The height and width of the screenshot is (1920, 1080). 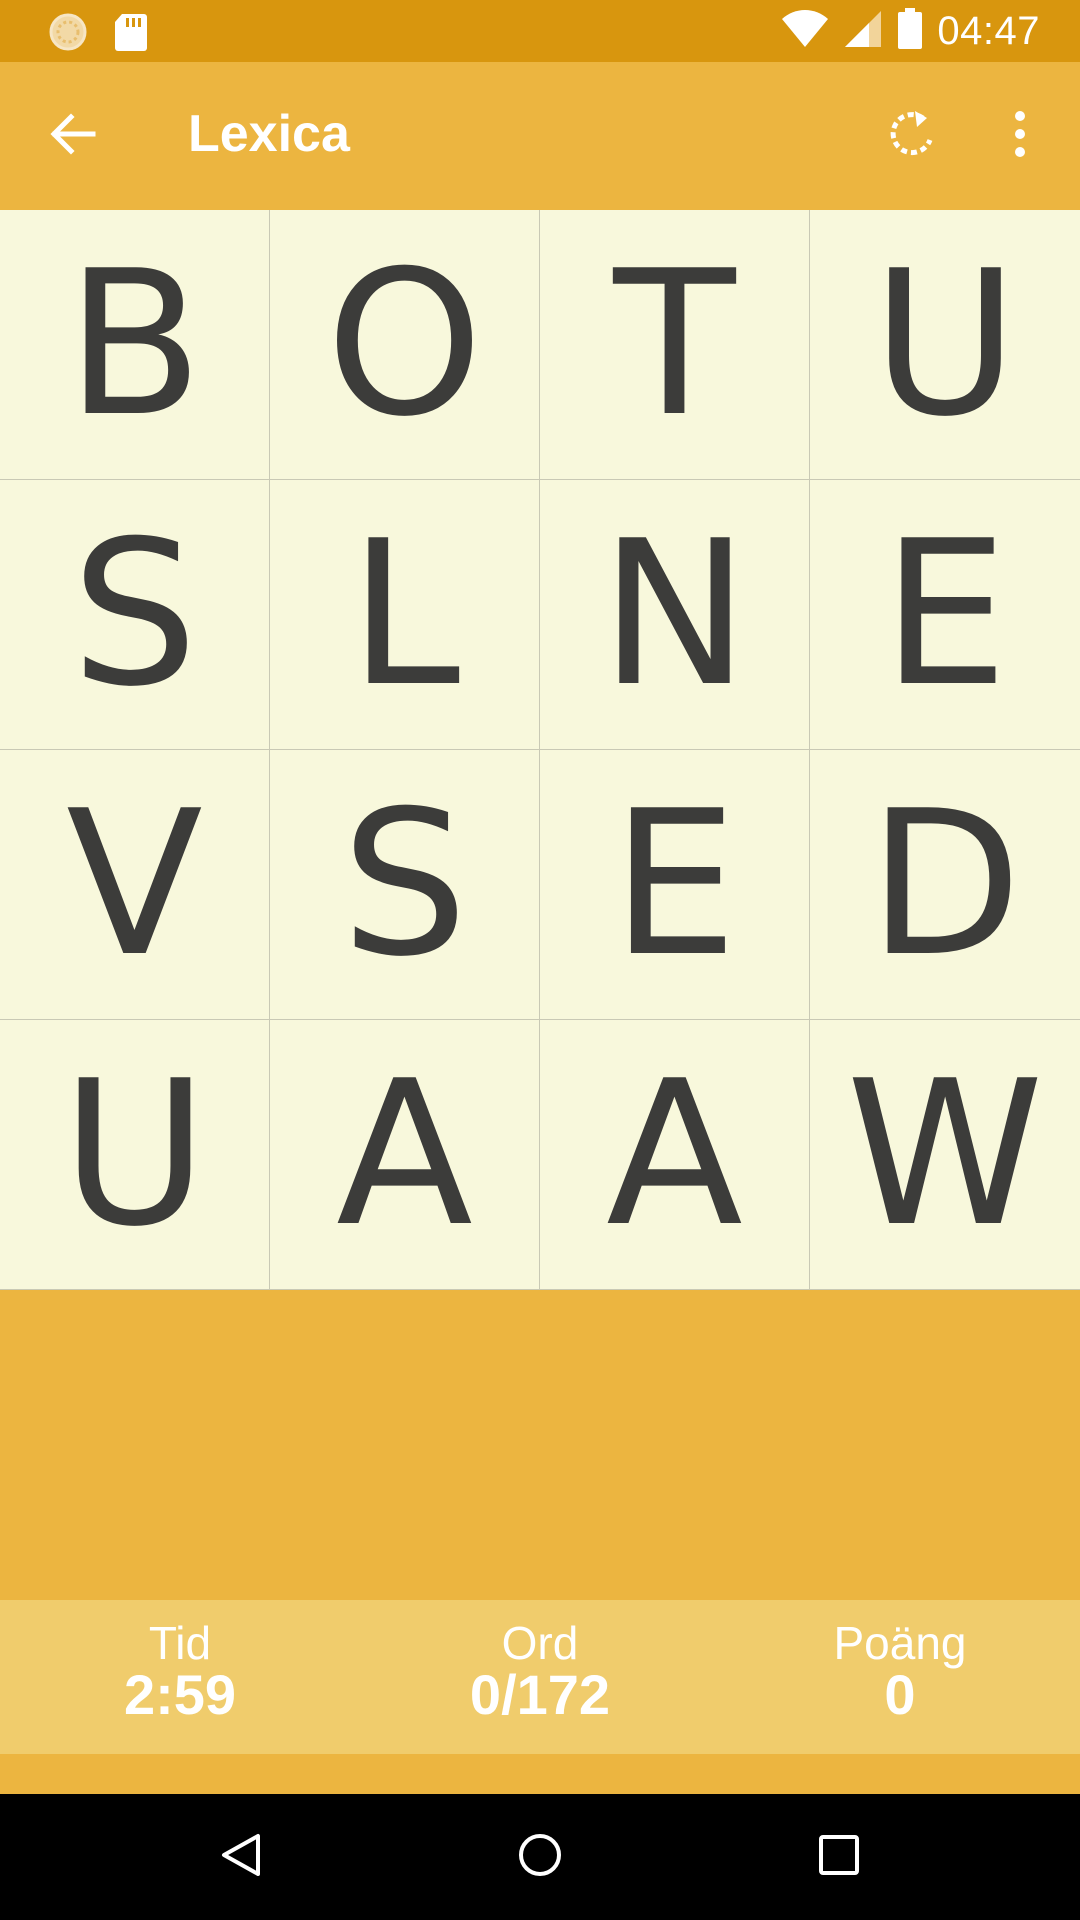 What do you see at coordinates (540, 136) in the screenshot?
I see `app-bar: Lexica` at bounding box center [540, 136].